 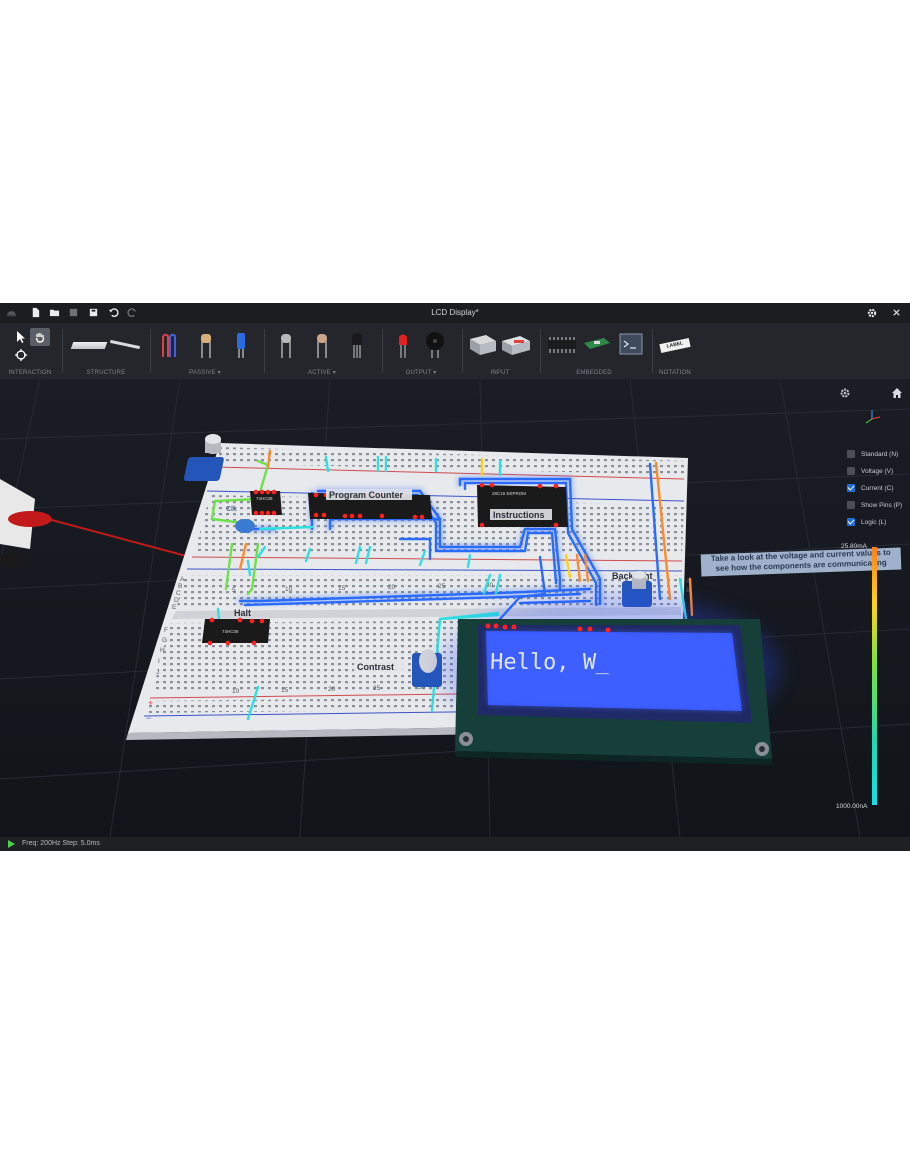 I want to click on legend-max-label: 25.80mA, so click(x=854, y=546).